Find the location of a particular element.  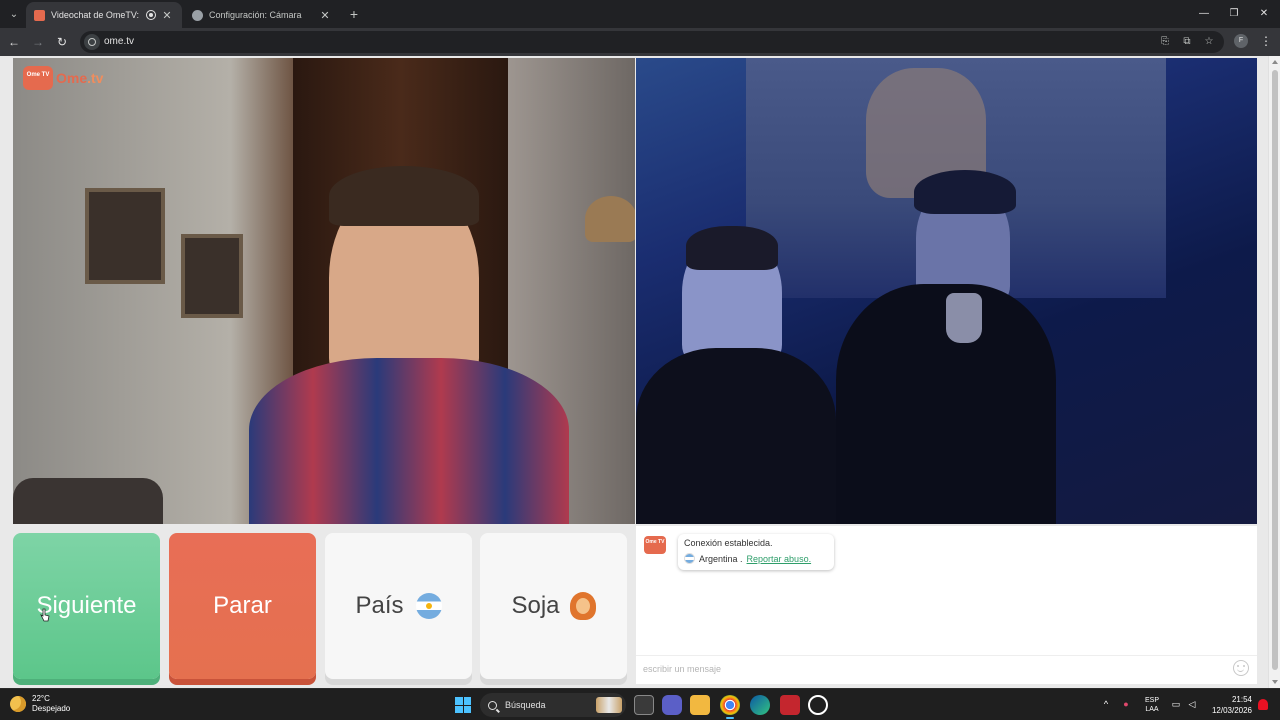

logo-text-accent: .tv is located at coordinates (95, 78).